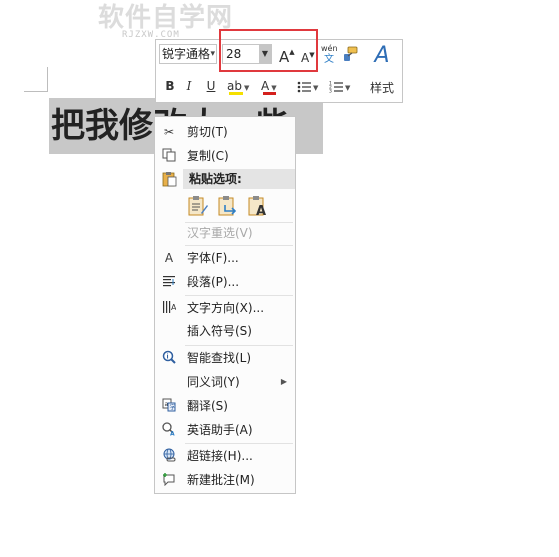 The image size is (559, 557). Describe the element at coordinates (382, 71) in the screenshot. I see `styles-button: A 样式` at that location.